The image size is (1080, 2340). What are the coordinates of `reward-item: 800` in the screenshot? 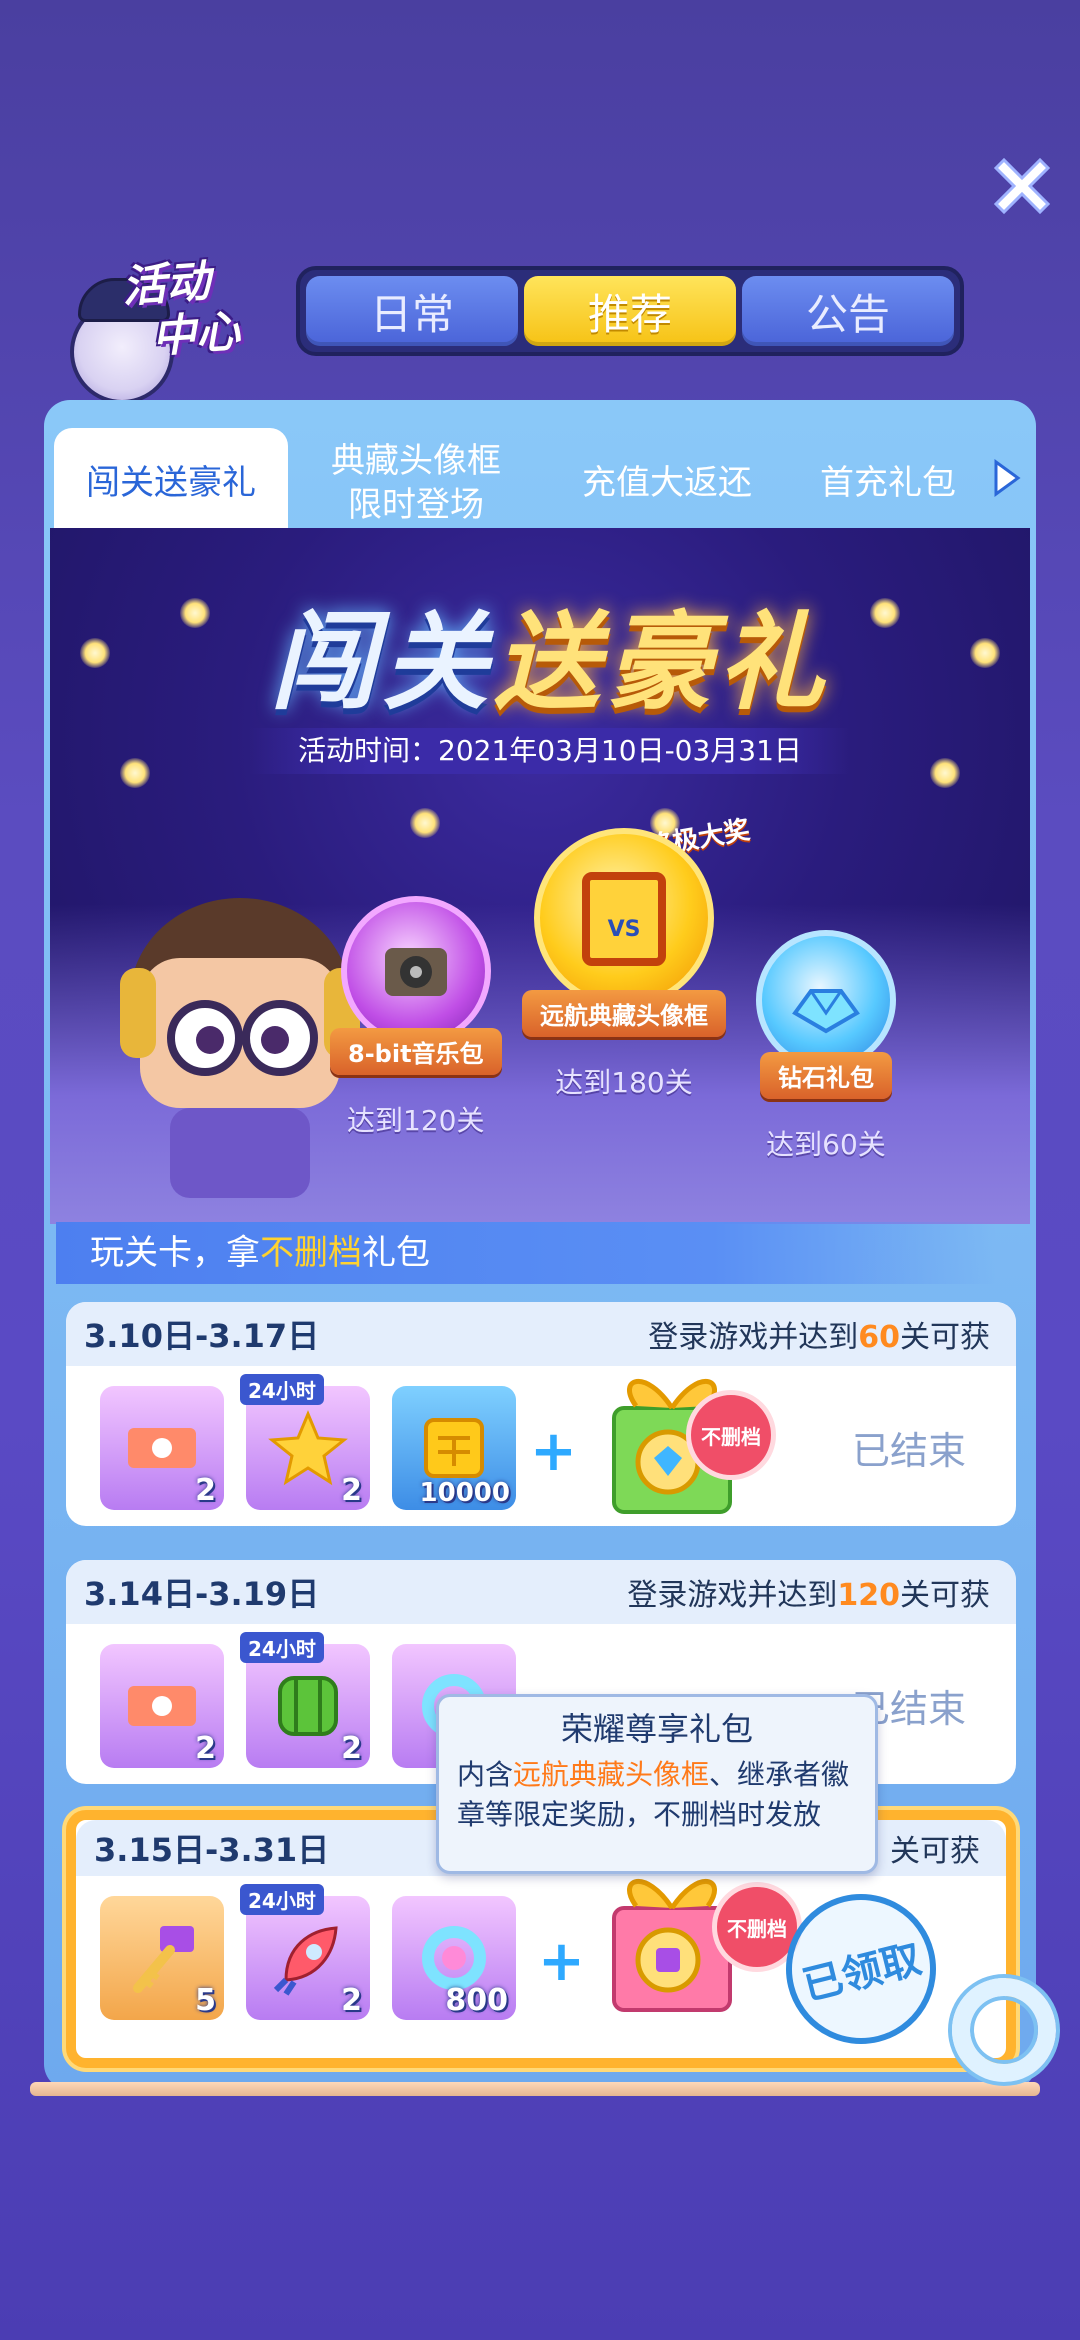 It's located at (454, 1958).